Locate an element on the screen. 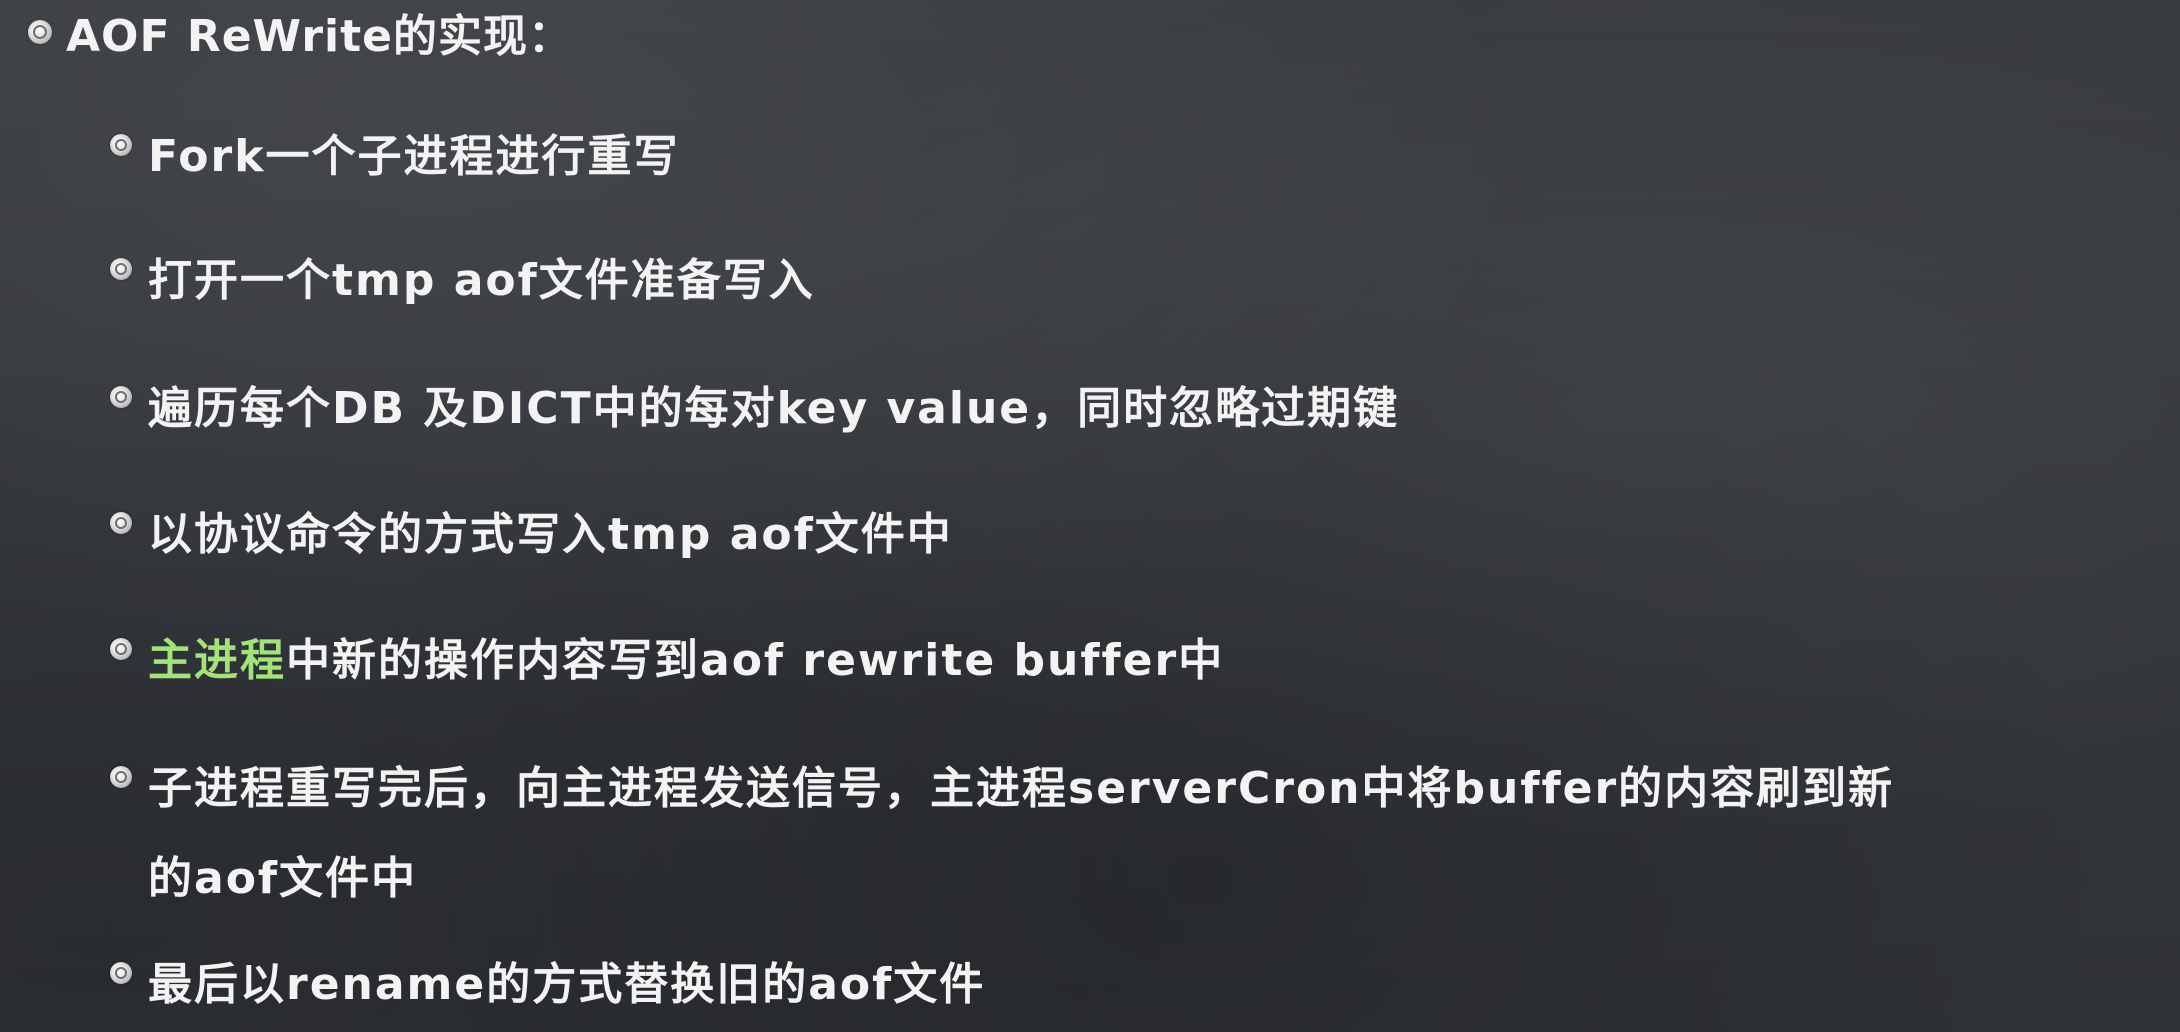  list-item-text: 打开一个tmp aof文件准备写入 is located at coordinates (481, 280).